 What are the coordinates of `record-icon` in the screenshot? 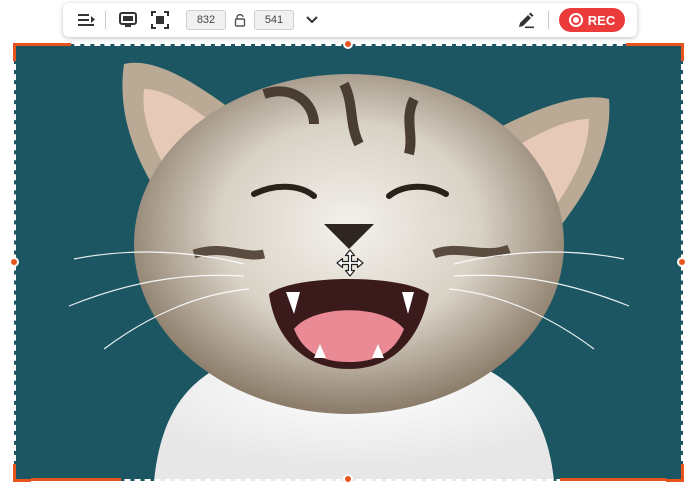 It's located at (575, 20).